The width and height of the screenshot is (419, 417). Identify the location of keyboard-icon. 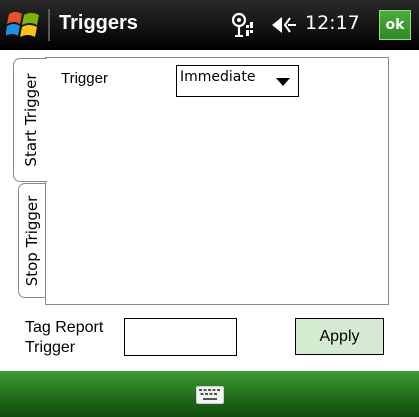
(210, 395).